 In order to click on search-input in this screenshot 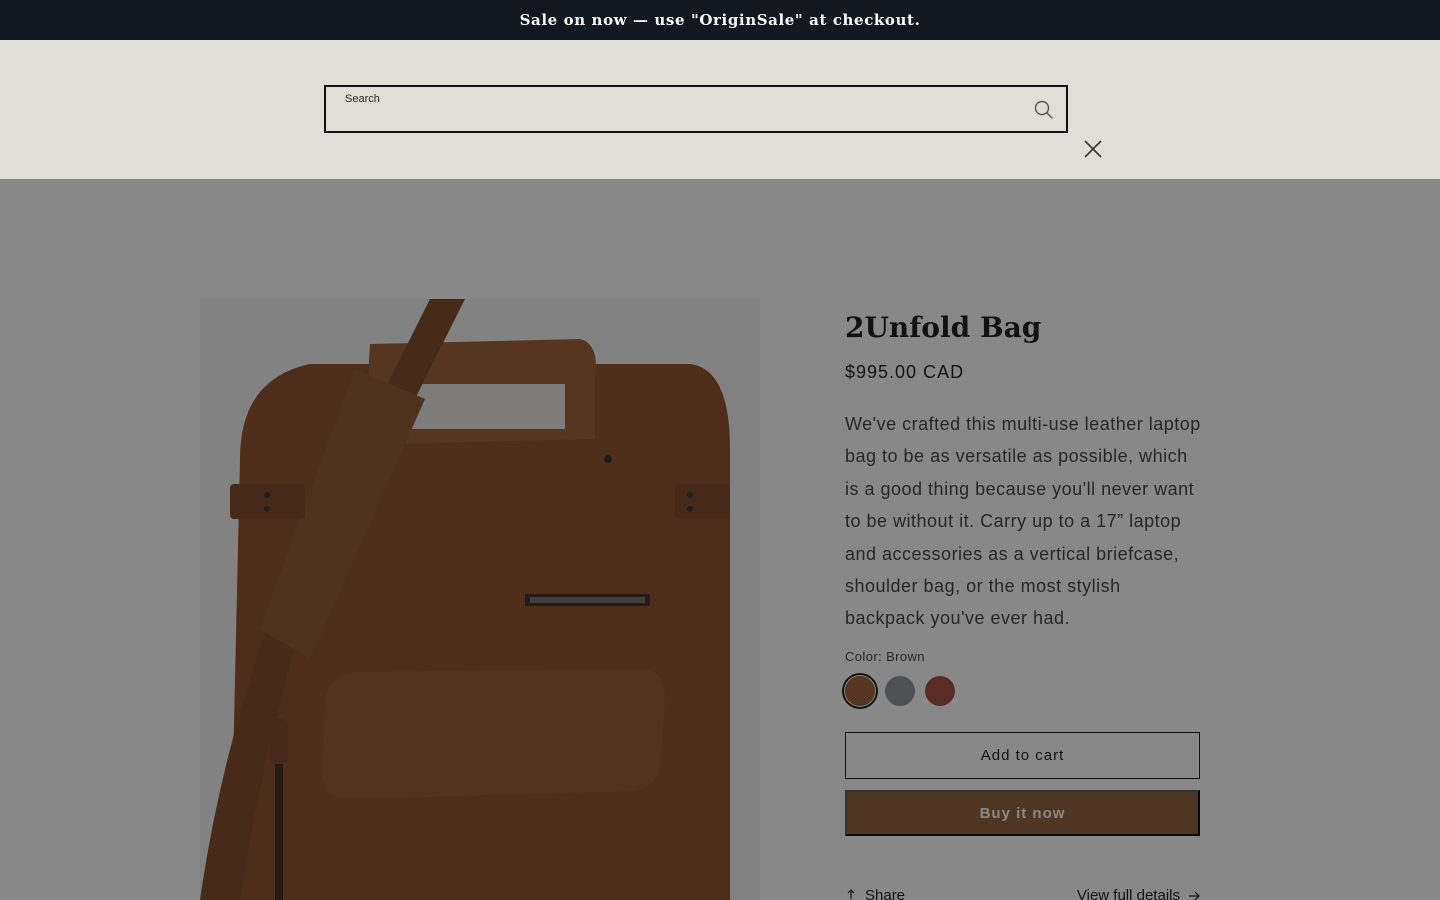, I will do `click(675, 117)`.